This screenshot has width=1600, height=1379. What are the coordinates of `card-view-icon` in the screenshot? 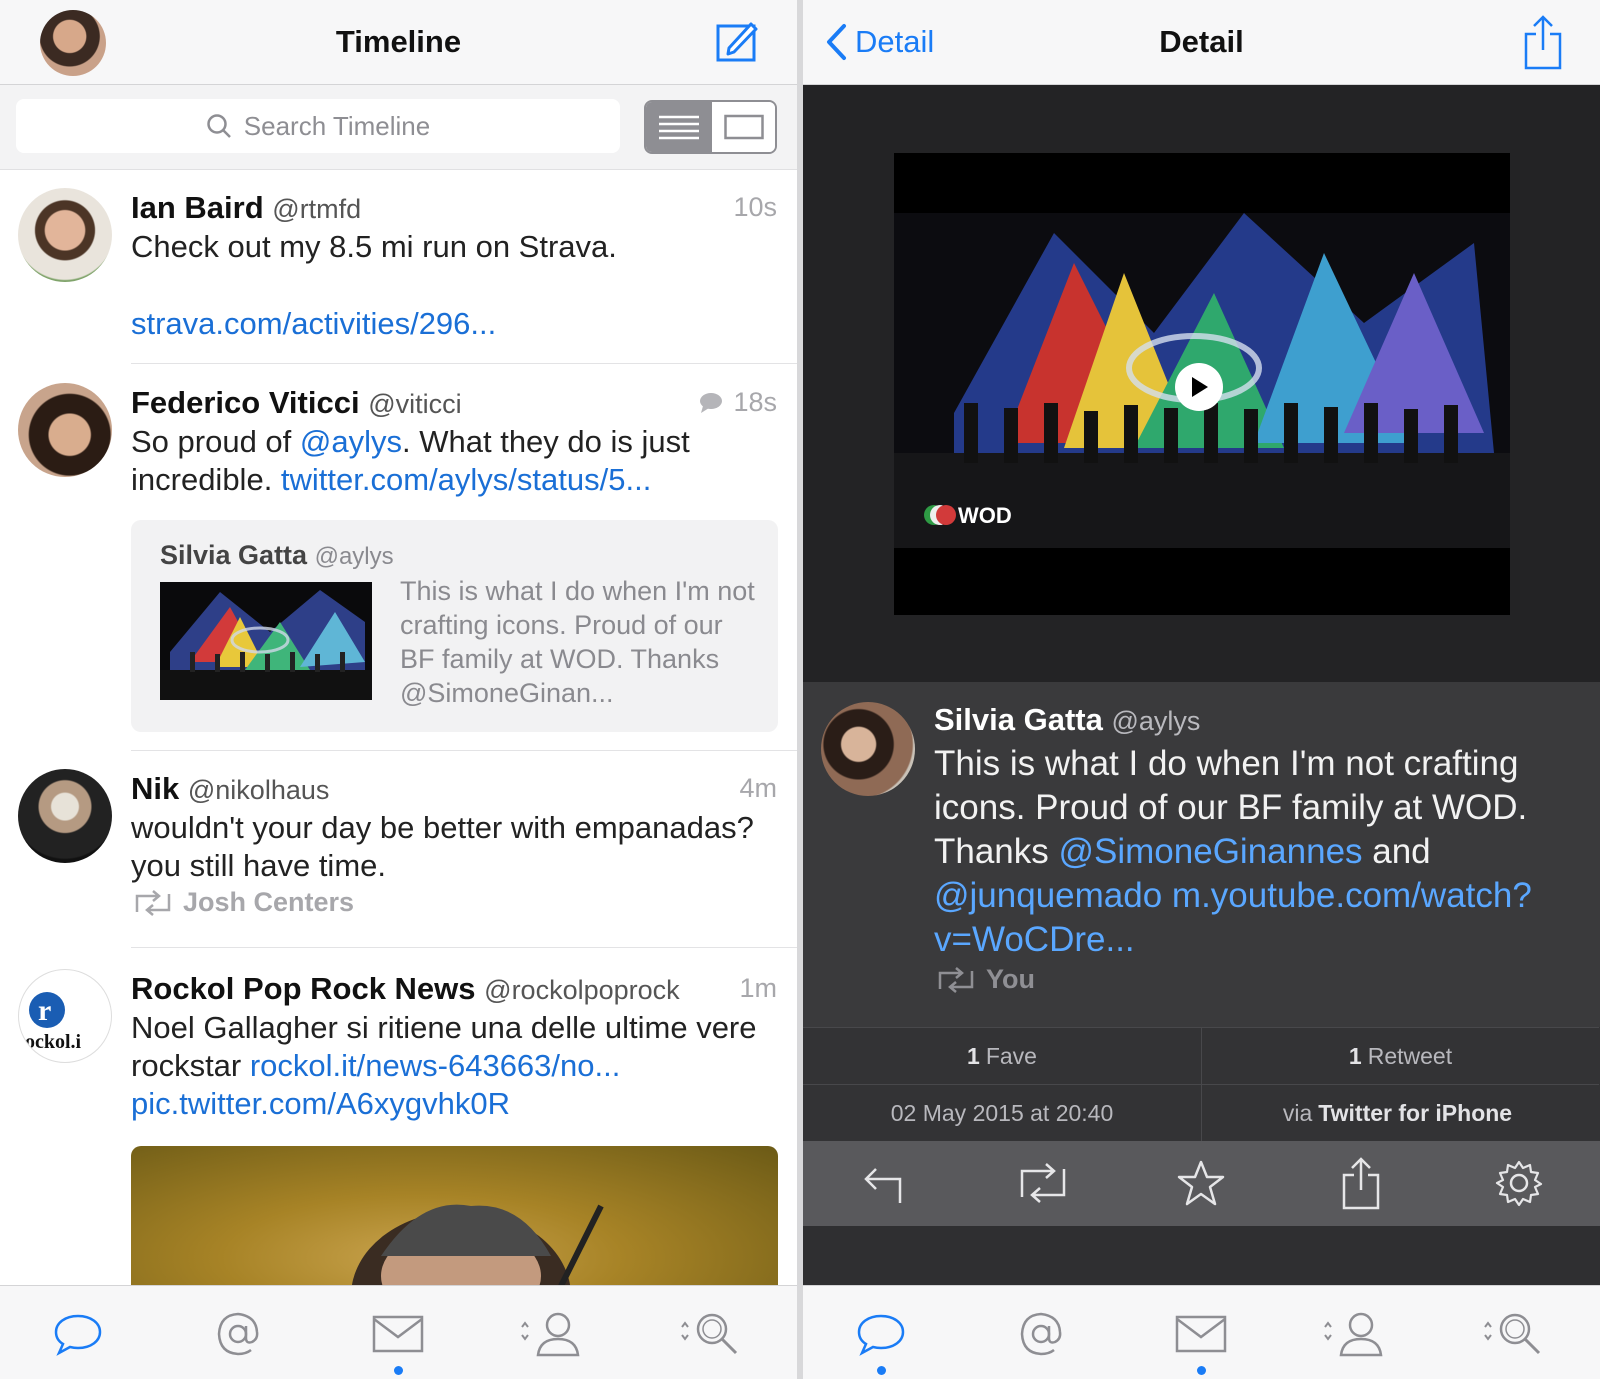 It's located at (743, 127).